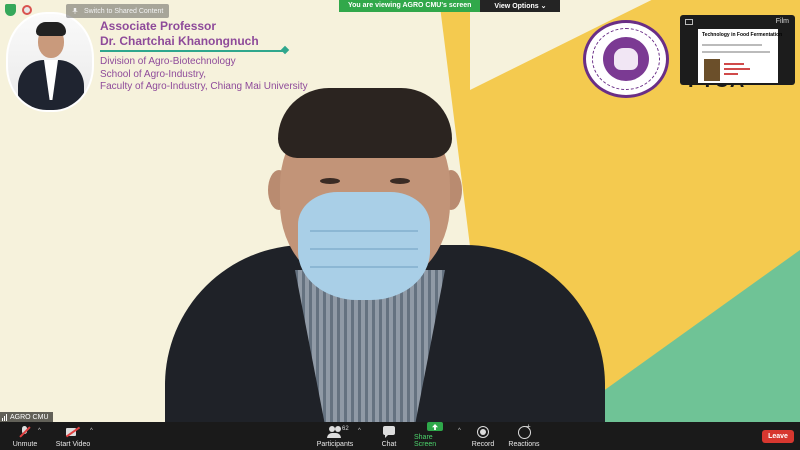 The width and height of the screenshot is (800, 450). Describe the element at coordinates (389, 444) in the screenshot. I see `chat-label: Chat` at that location.